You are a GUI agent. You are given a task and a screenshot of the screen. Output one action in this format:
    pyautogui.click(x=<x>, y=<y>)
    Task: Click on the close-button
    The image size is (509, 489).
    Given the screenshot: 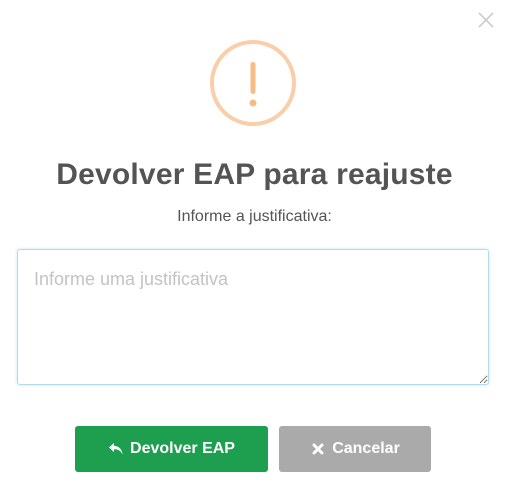 What is the action you would take?
    pyautogui.click(x=486, y=20)
    